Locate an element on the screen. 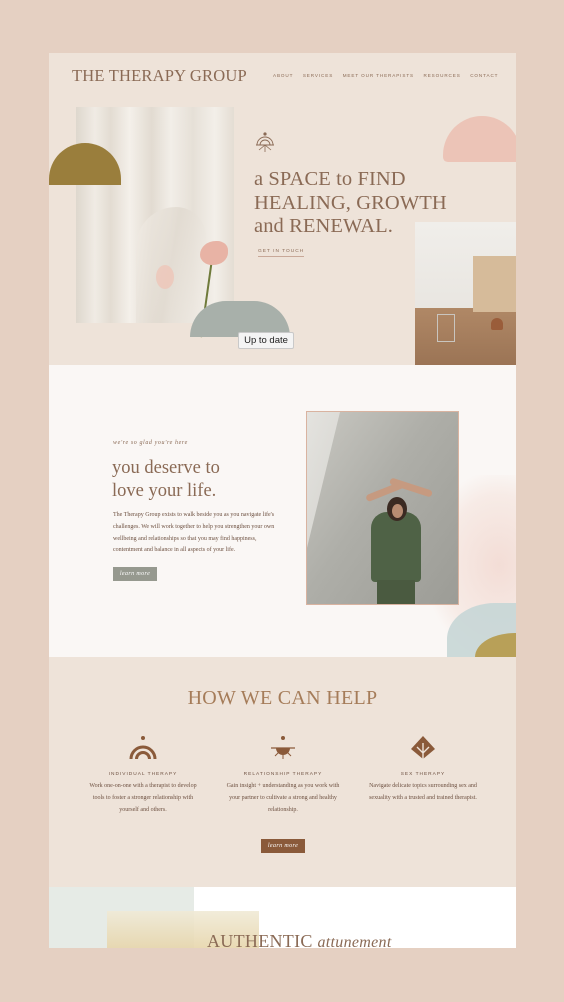 Image resolution: width=564 pixels, height=1002 pixels. rainbow-icon is located at coordinates (143, 748).